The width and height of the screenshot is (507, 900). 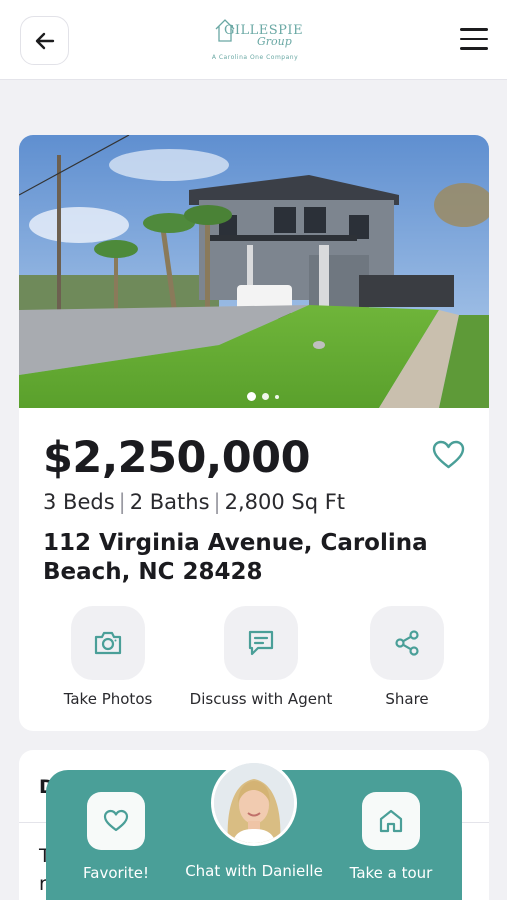 I want to click on share-label: Share, so click(x=407, y=699).